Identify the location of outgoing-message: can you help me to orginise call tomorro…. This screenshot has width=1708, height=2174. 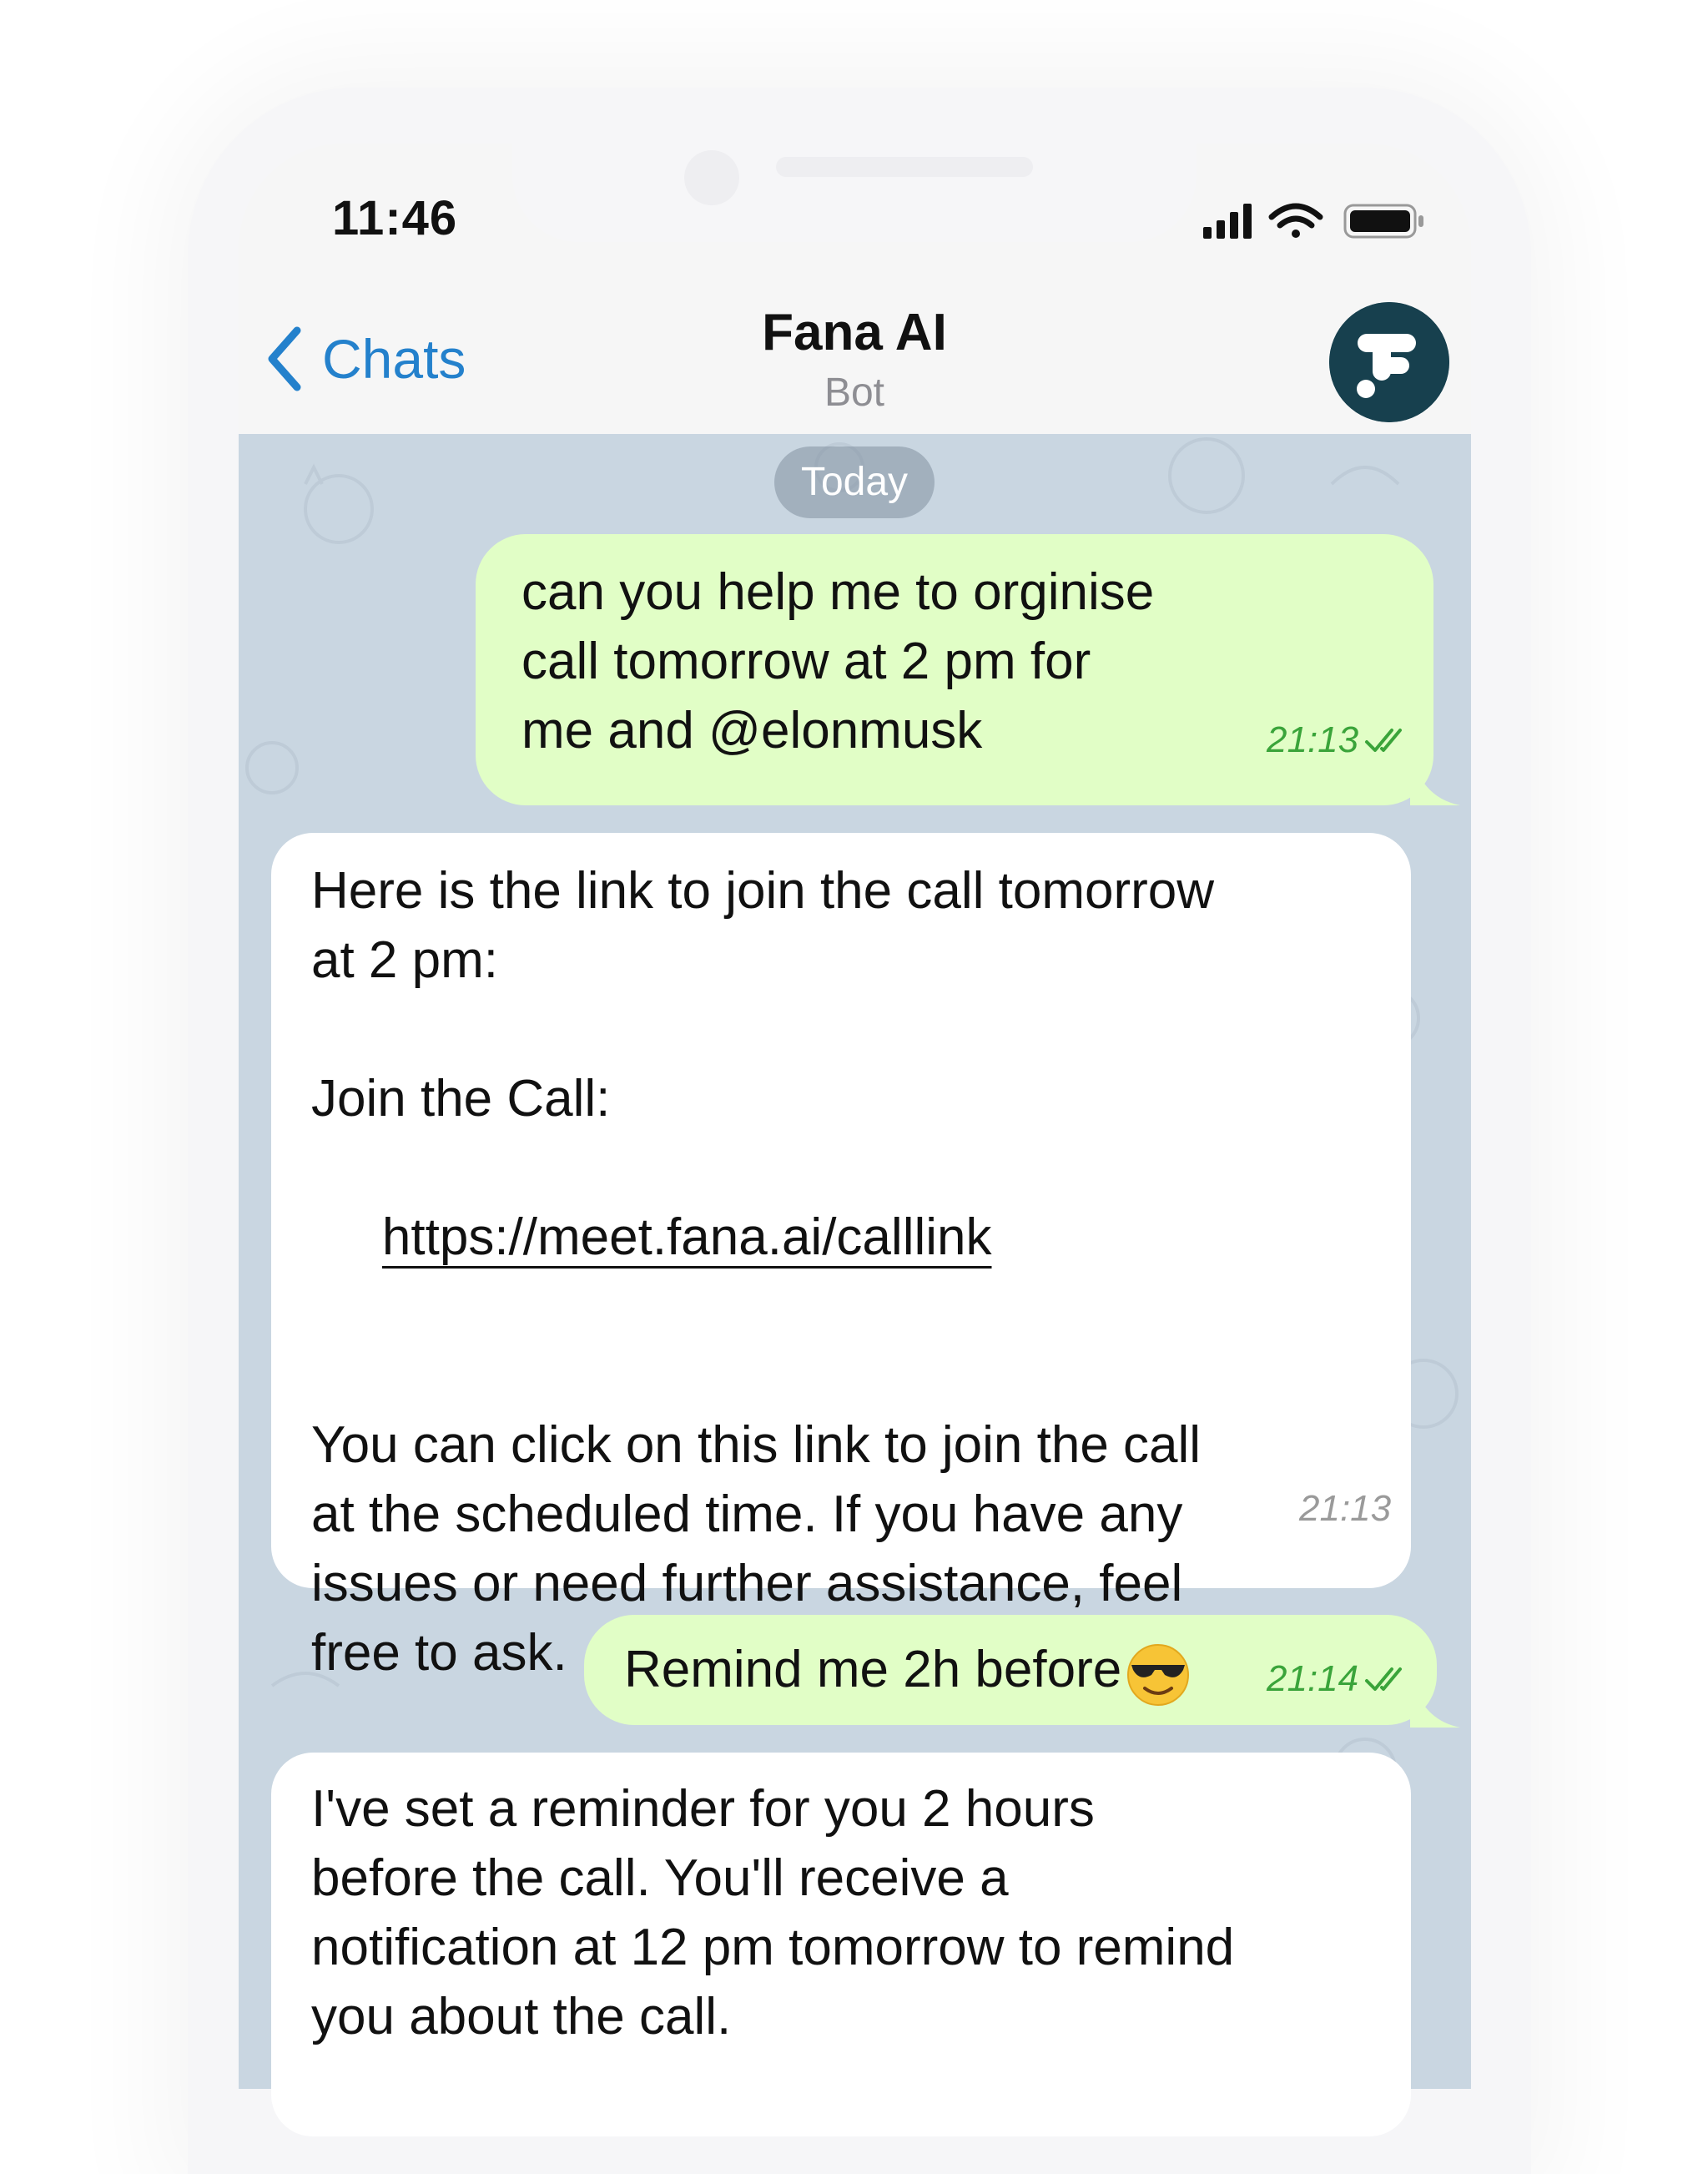
(954, 669).